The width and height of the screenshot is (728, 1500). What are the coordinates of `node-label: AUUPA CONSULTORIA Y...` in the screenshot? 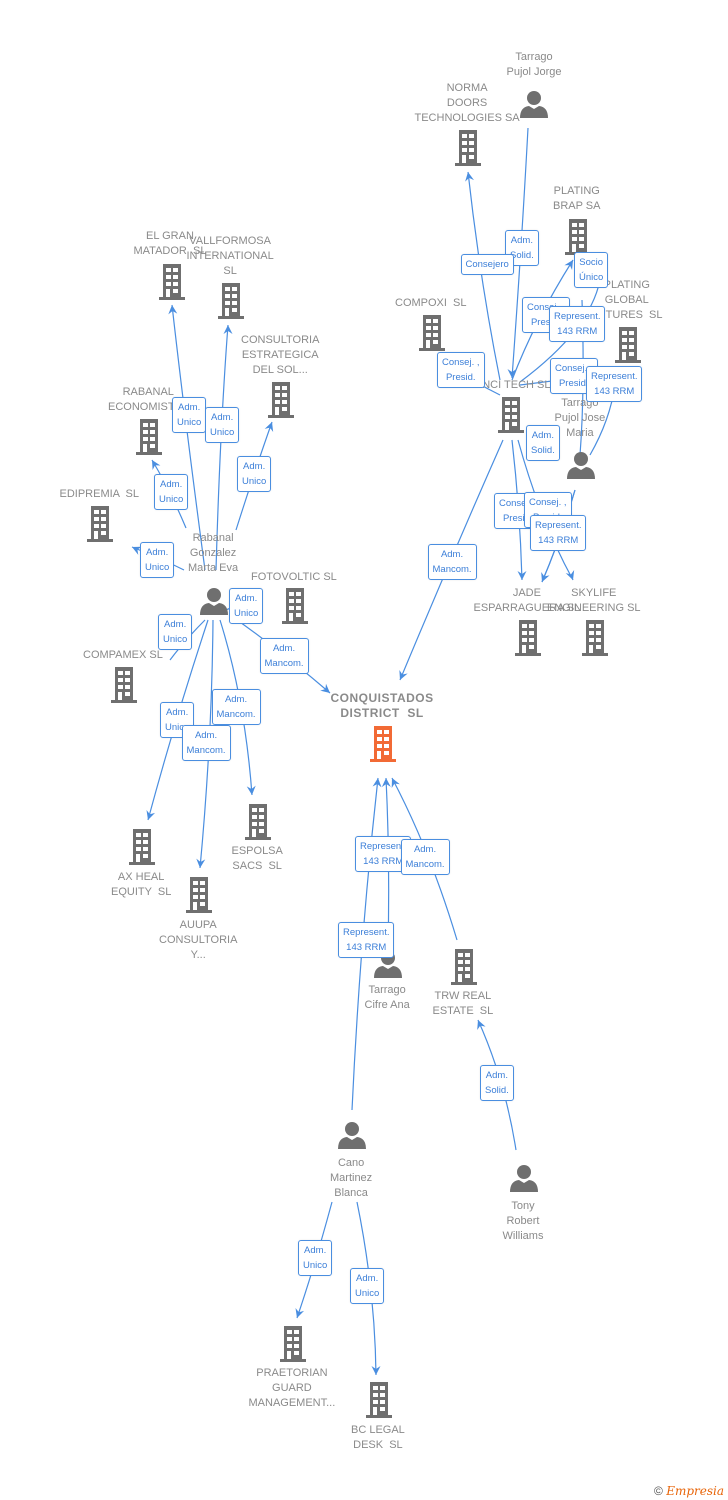 It's located at (198, 940).